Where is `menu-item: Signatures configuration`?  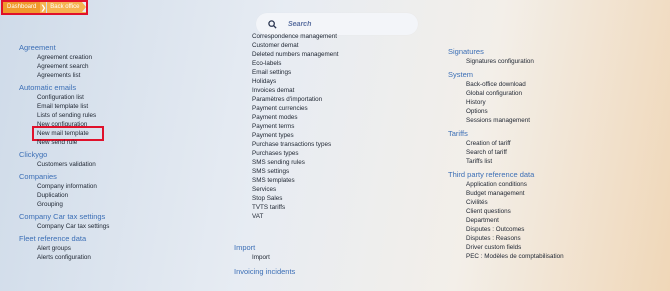 menu-item: Signatures configuration is located at coordinates (515, 61).